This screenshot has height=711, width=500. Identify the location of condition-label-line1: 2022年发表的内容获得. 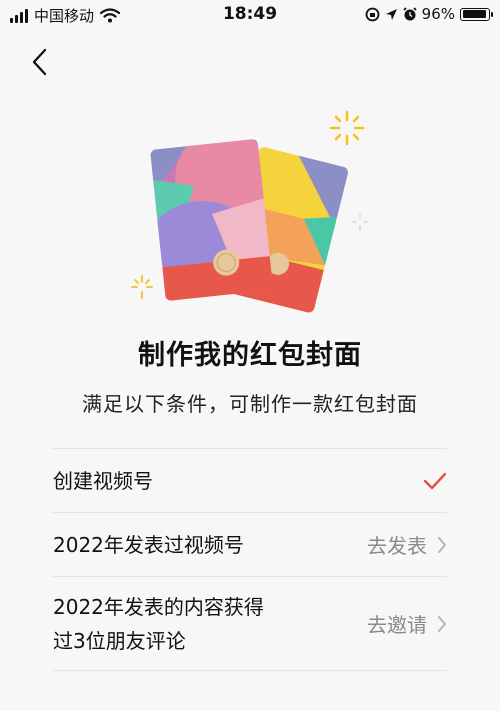
(158, 606).